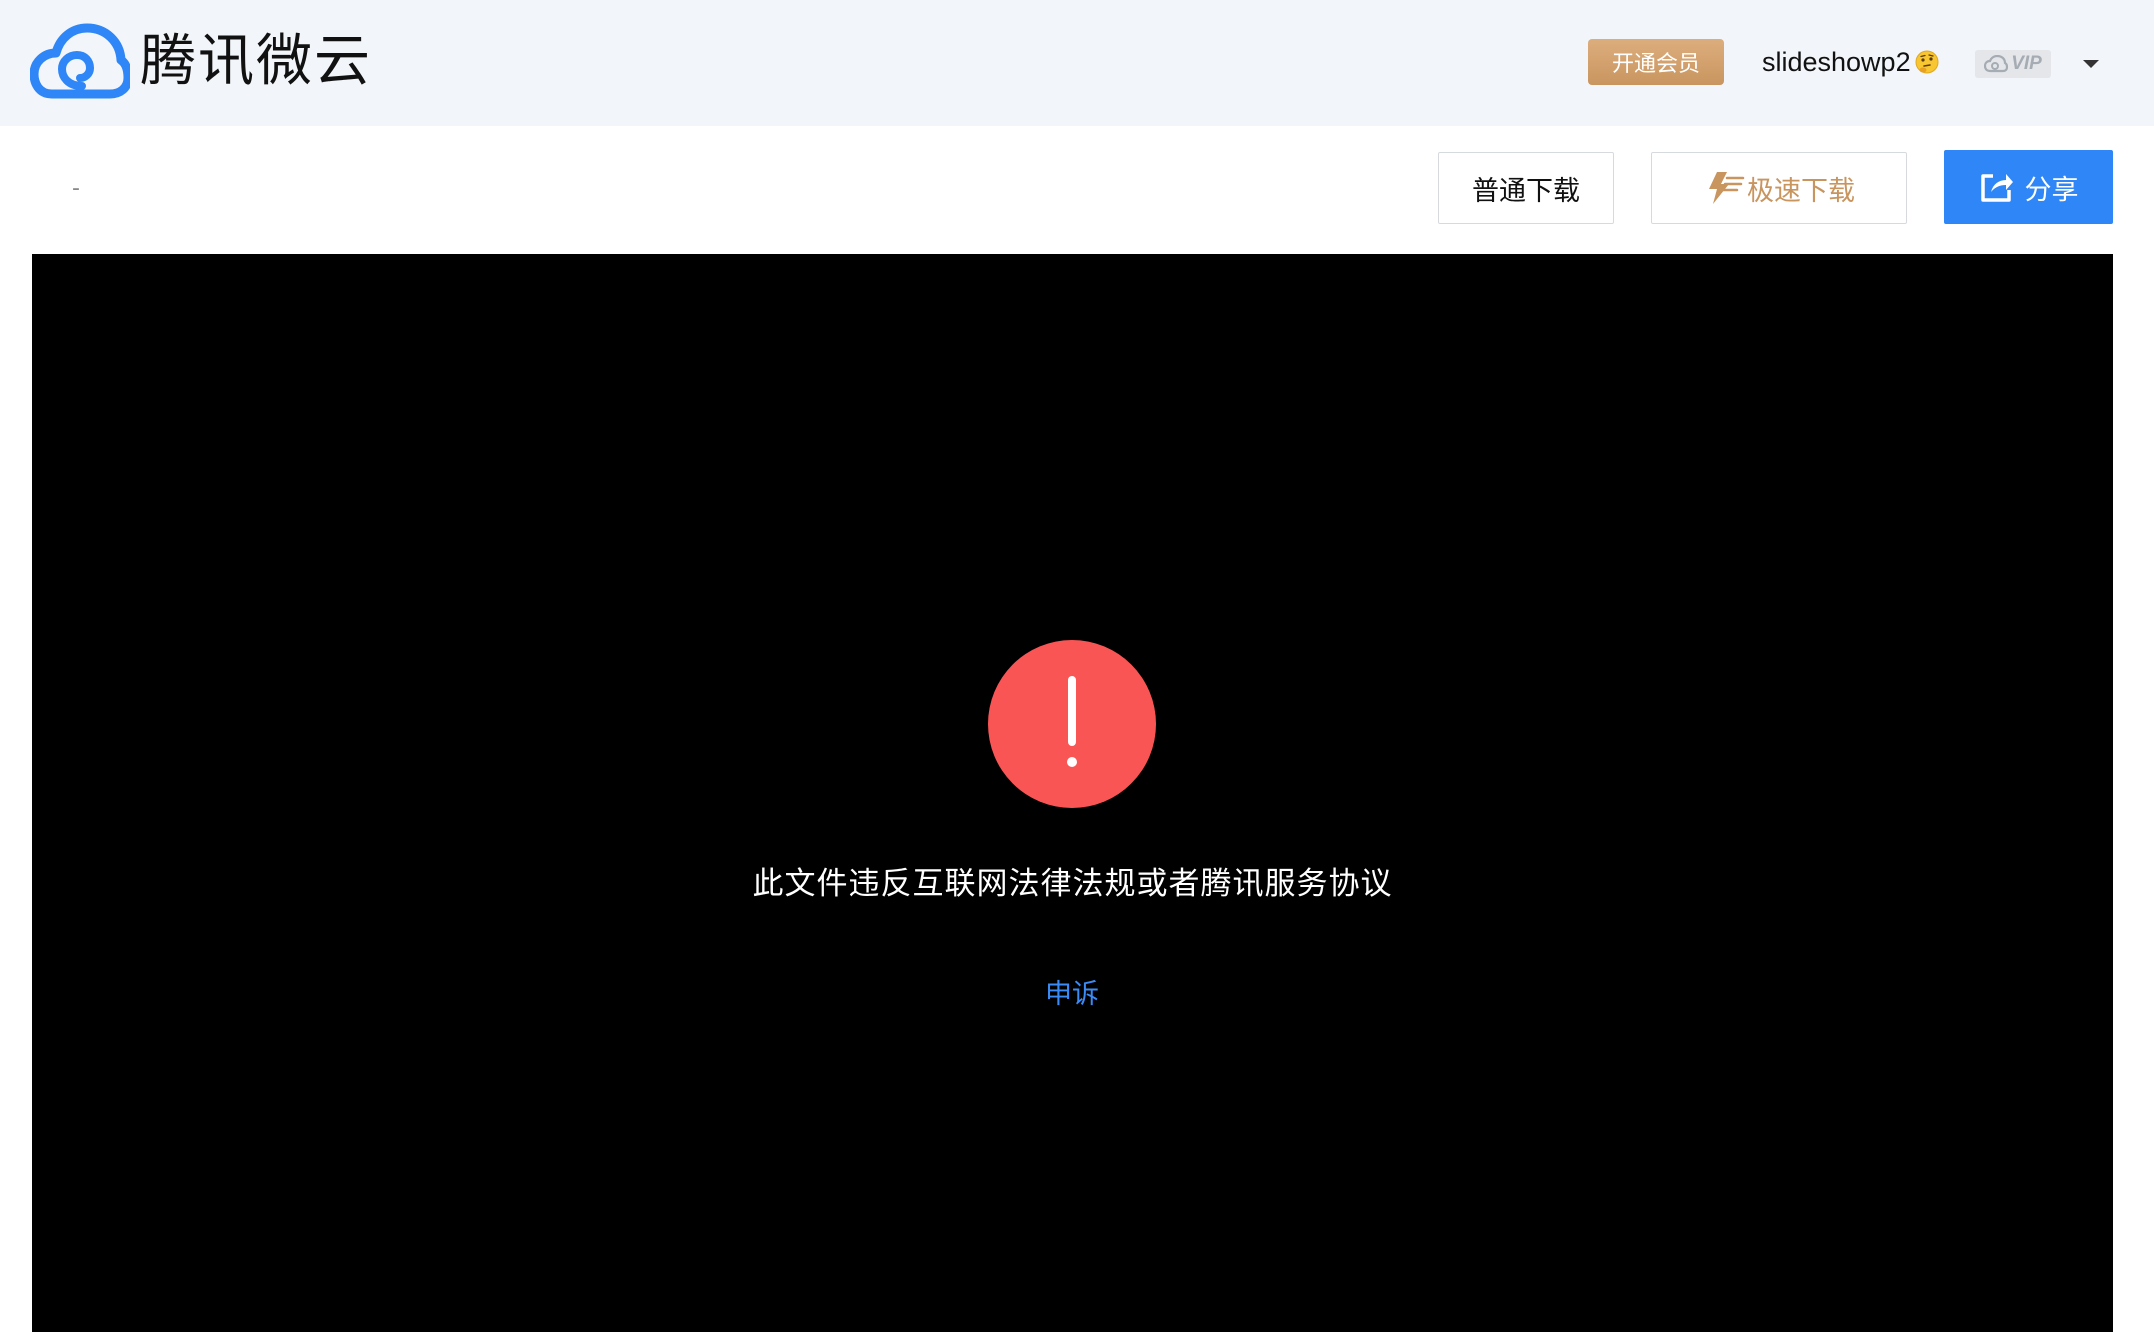  I want to click on fast-download-label: 极速下载, so click(1801, 191).